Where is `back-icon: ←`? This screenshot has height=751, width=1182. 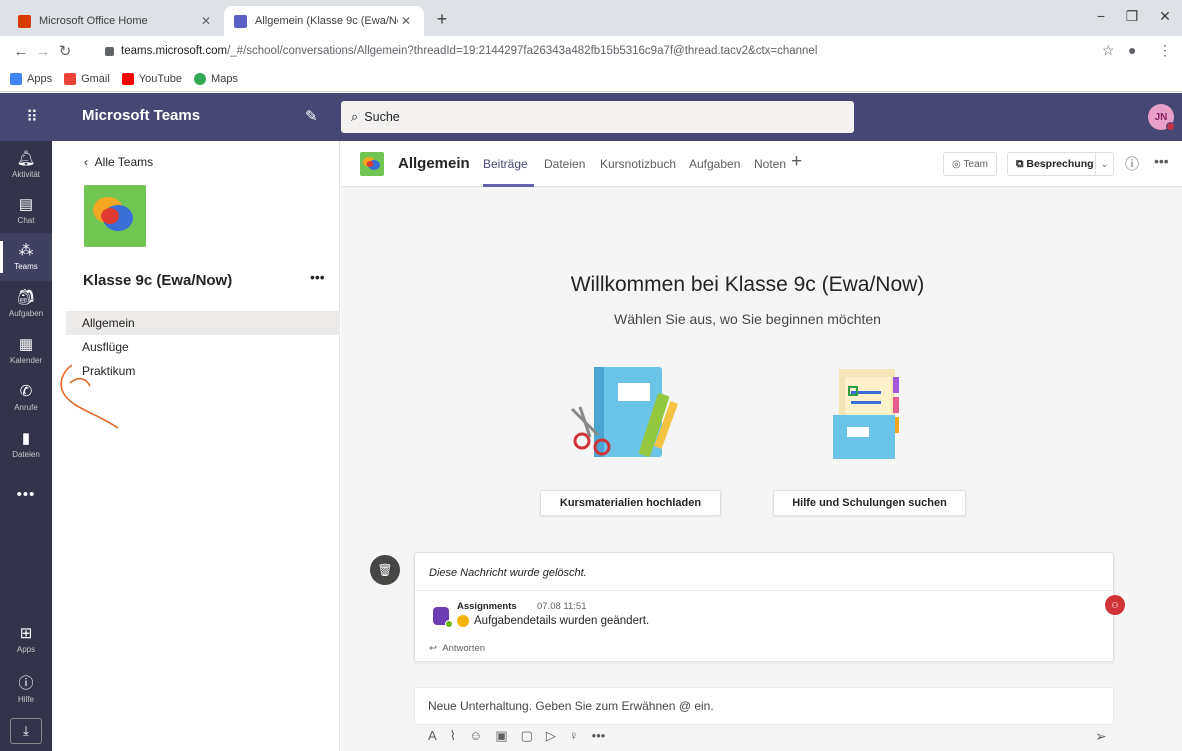 back-icon: ← is located at coordinates (21, 51).